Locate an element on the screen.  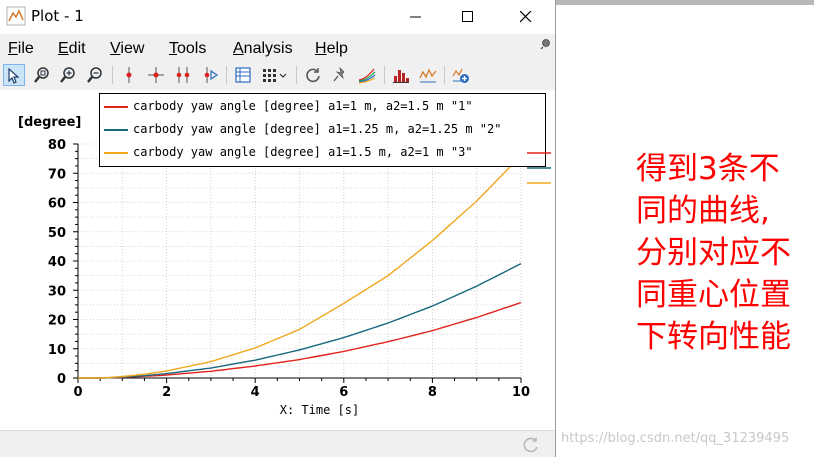
x-tick-label: 2 is located at coordinates (166, 392).